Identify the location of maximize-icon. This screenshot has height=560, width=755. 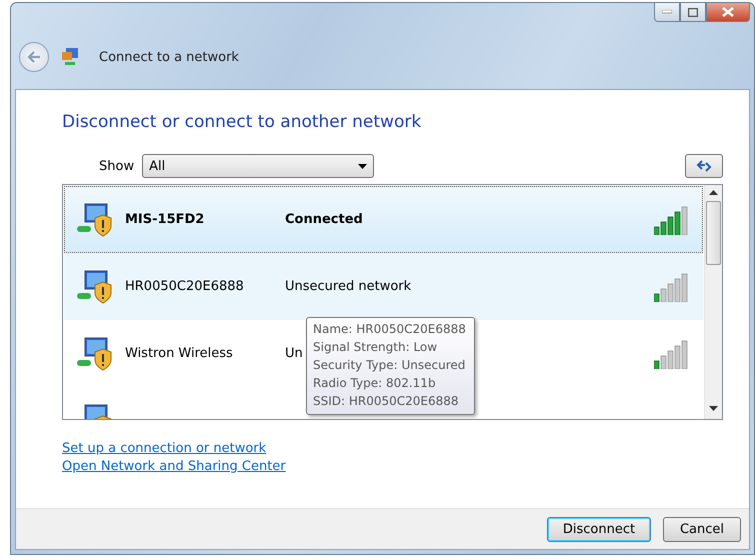
(693, 12).